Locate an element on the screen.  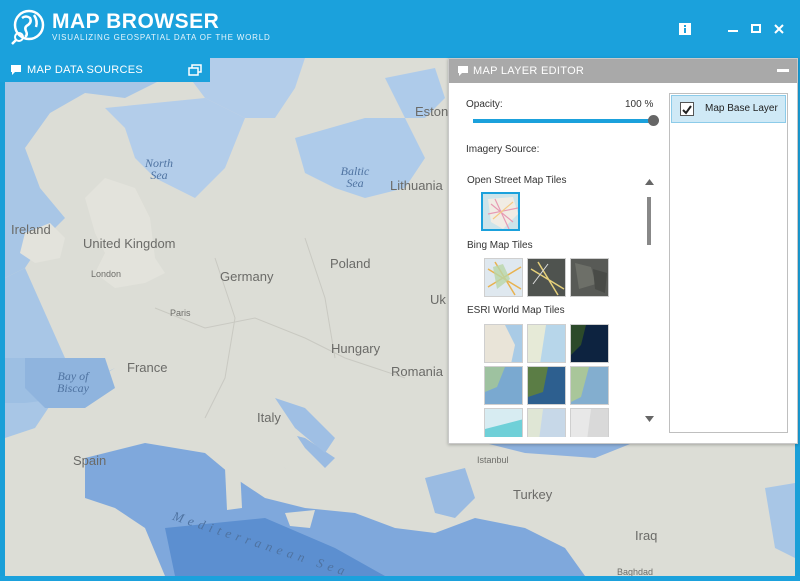
imagery-source-label: Imagery Source: is located at coordinates (503, 149).